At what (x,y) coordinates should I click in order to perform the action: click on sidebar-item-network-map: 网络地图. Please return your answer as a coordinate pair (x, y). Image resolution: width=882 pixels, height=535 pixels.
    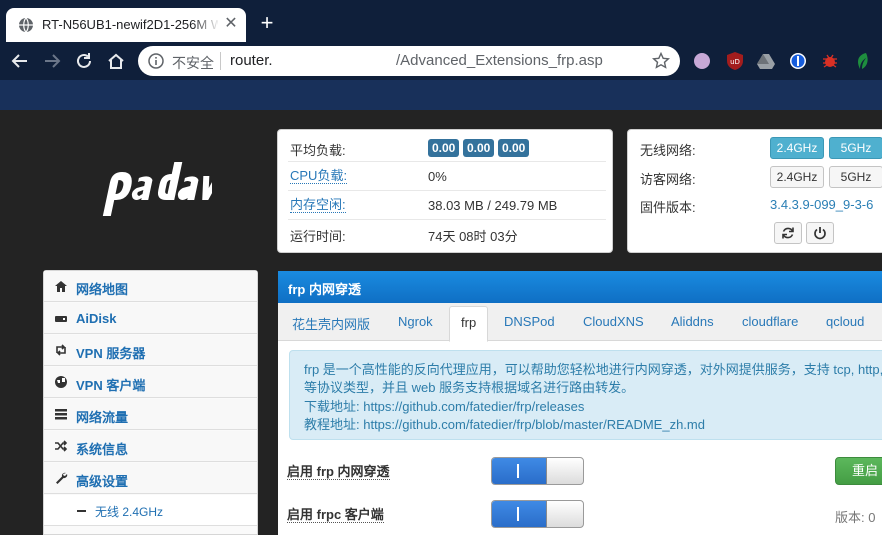
    Looking at the image, I should click on (150, 286).